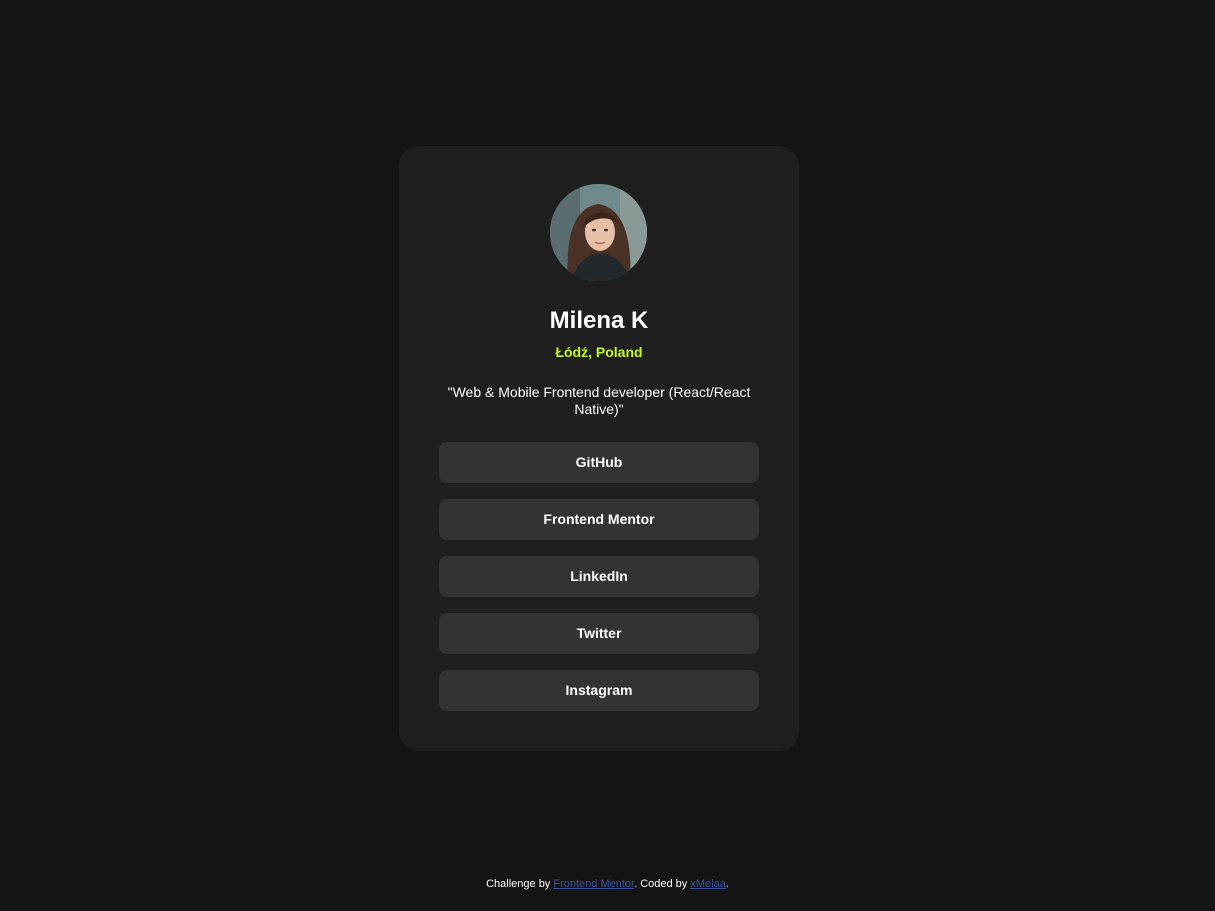  I want to click on github-link-button: GitHub, so click(599, 462).